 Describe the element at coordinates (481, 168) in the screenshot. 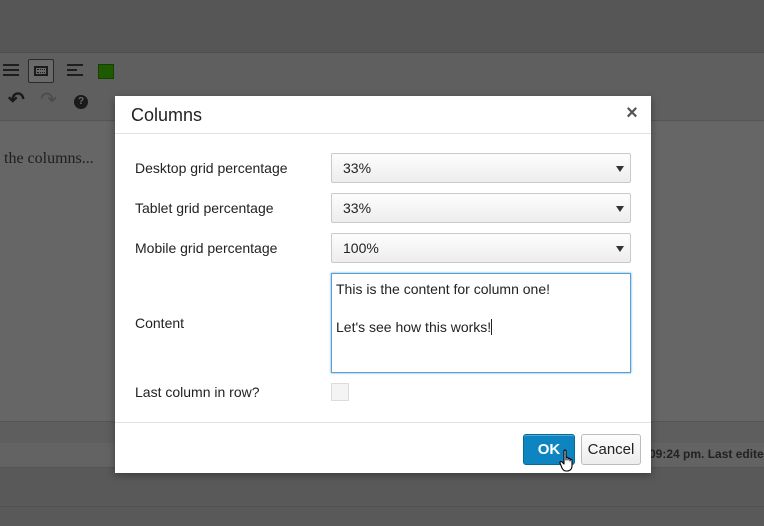

I see `desktop-grid-select: 33%` at that location.